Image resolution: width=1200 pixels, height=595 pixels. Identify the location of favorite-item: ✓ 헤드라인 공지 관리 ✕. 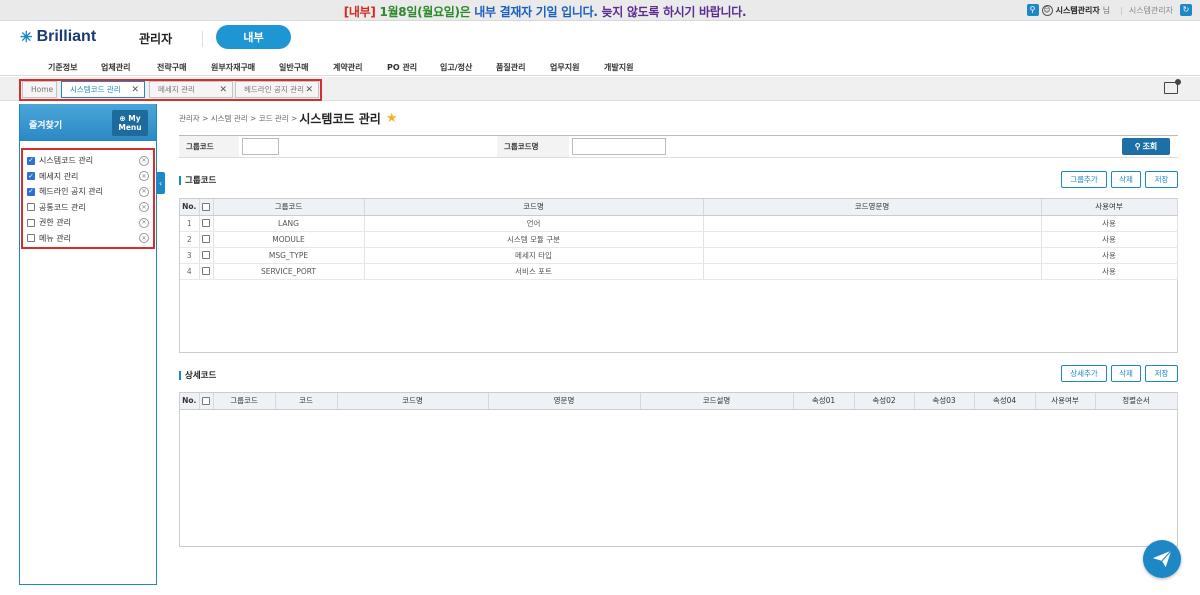
(88, 192).